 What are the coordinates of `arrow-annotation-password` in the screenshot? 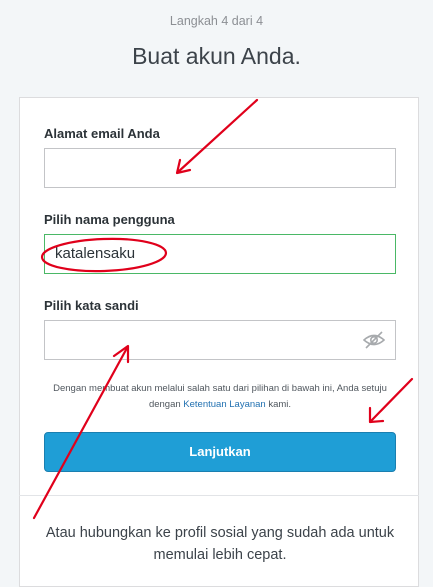 It's located at (81, 432).